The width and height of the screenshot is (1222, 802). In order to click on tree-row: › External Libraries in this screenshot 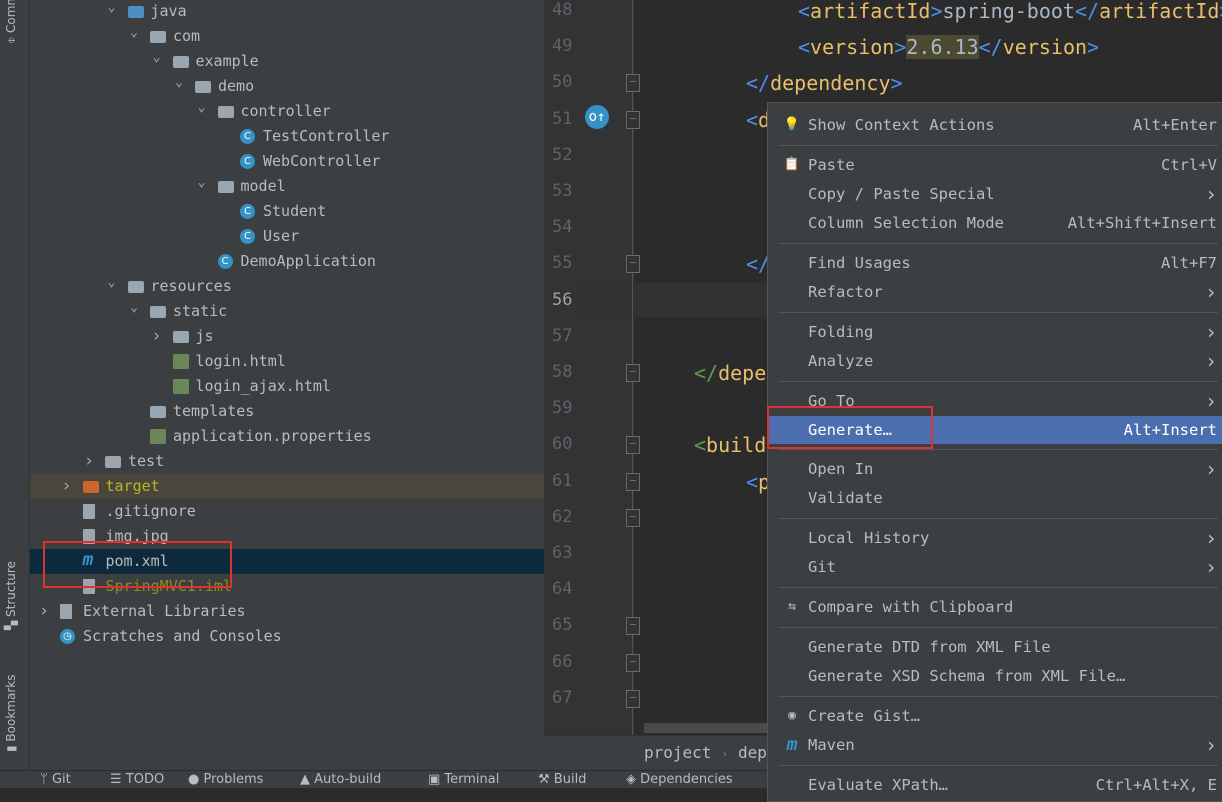, I will do `click(287, 611)`.